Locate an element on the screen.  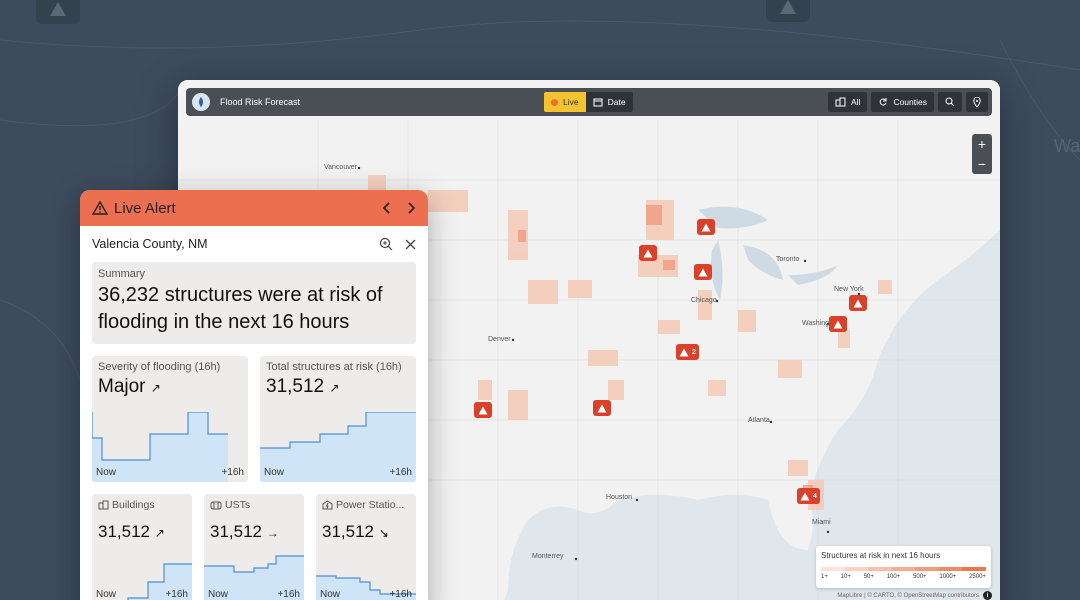
city-label: Miami is located at coordinates (821, 522).